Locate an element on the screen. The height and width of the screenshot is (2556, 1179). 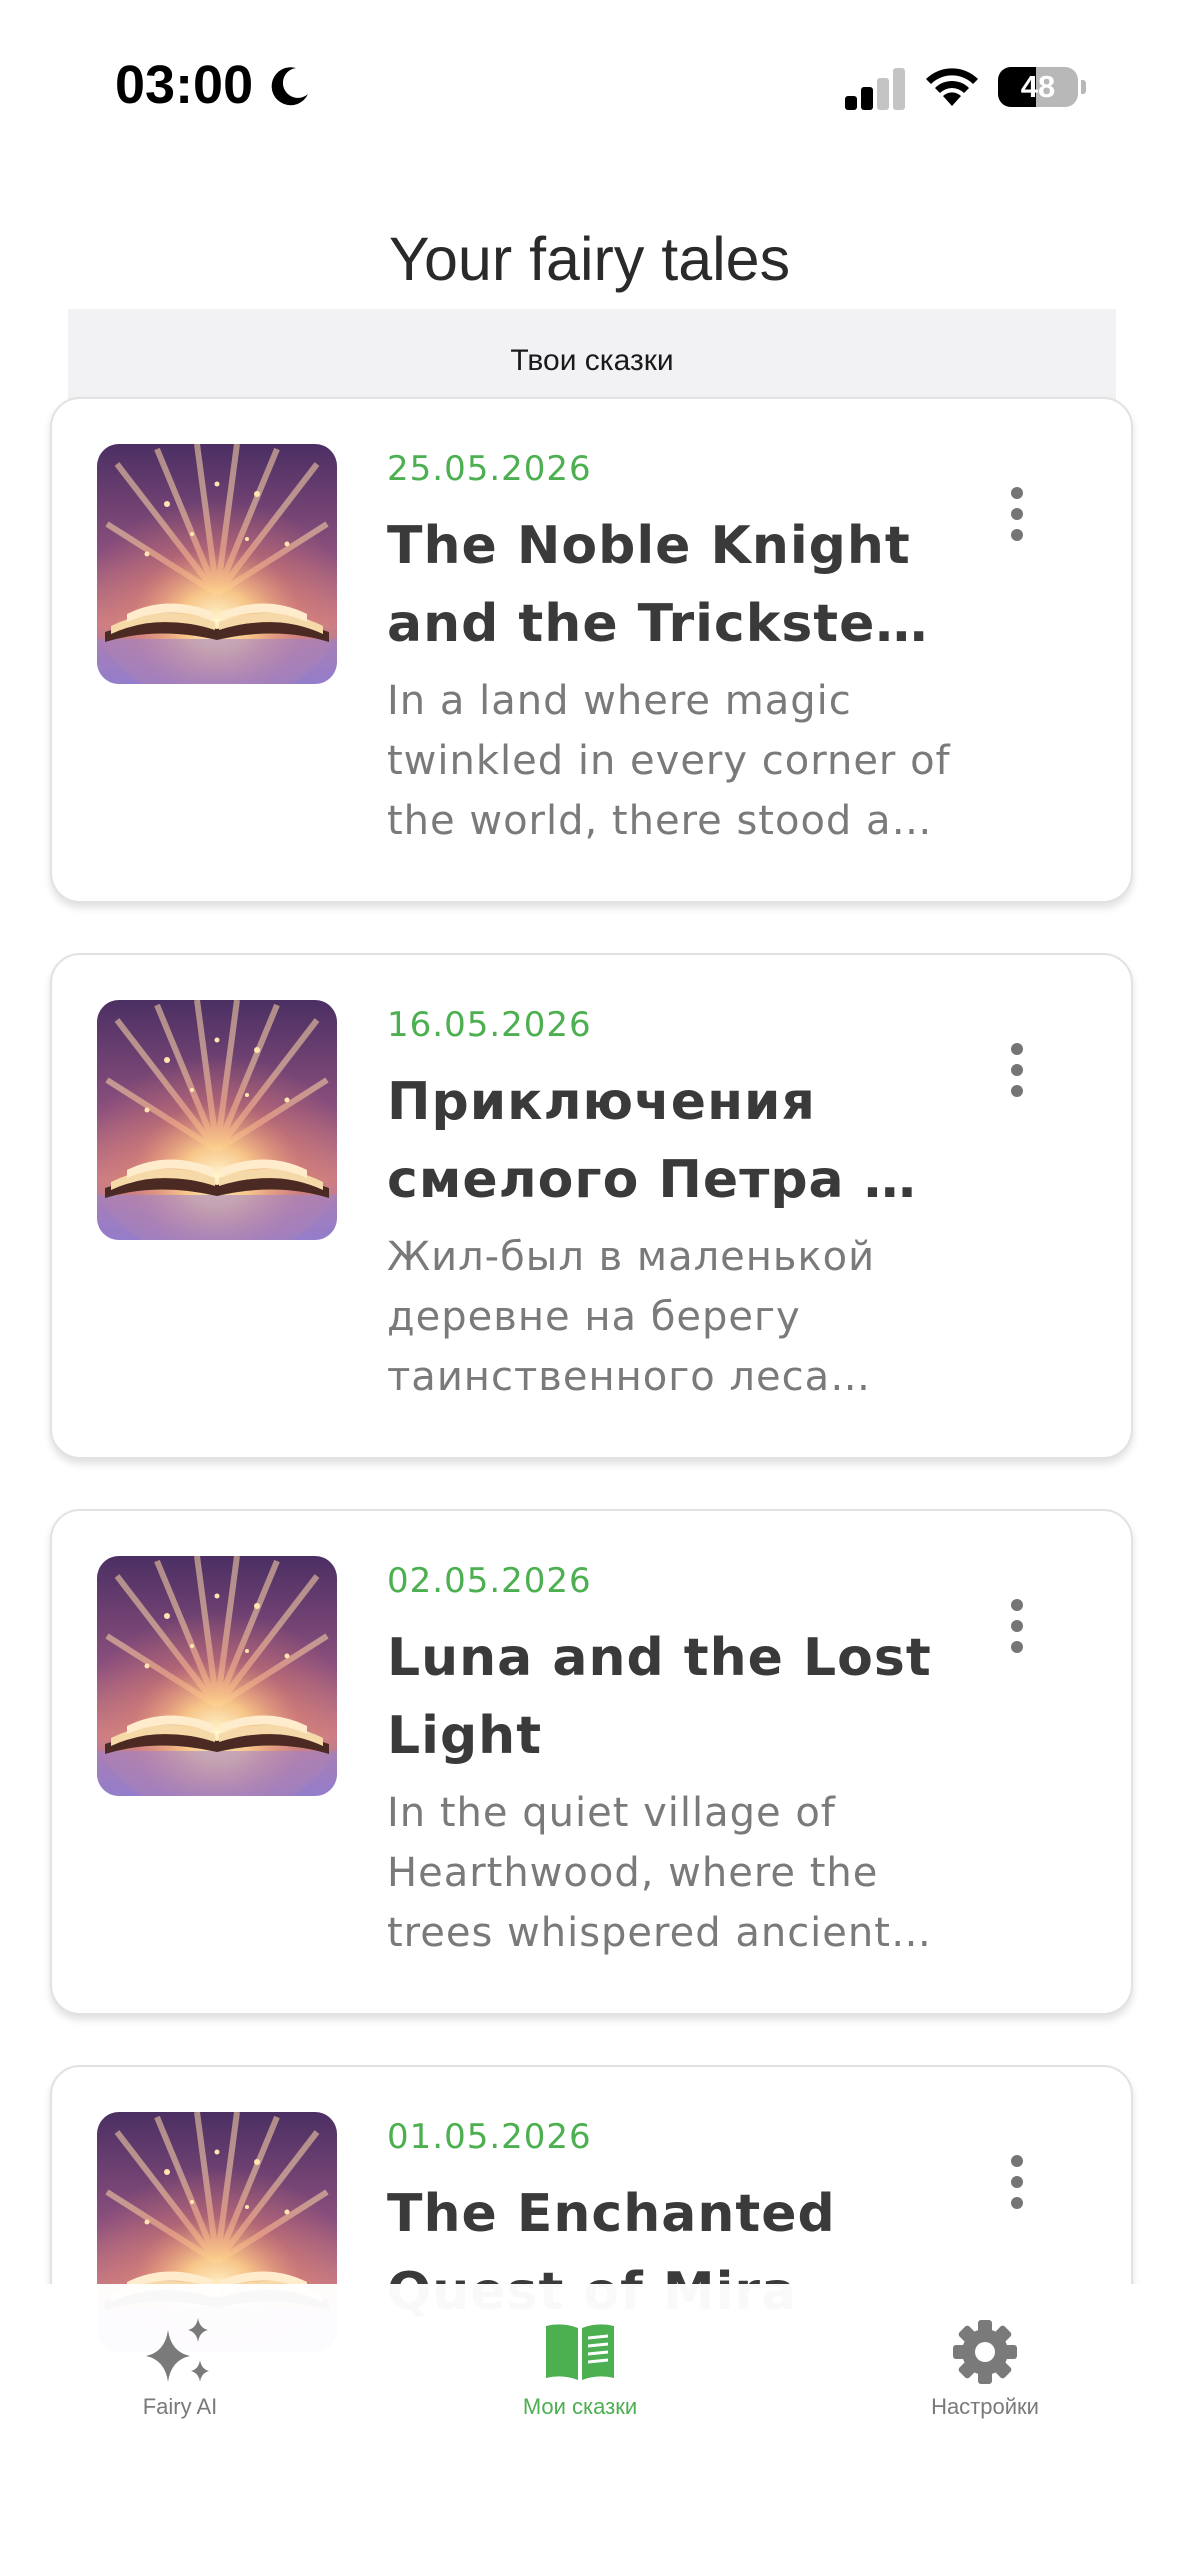
tab-bar: Fairy AI Мои сказки Настройки is located at coordinates (589, 2420).